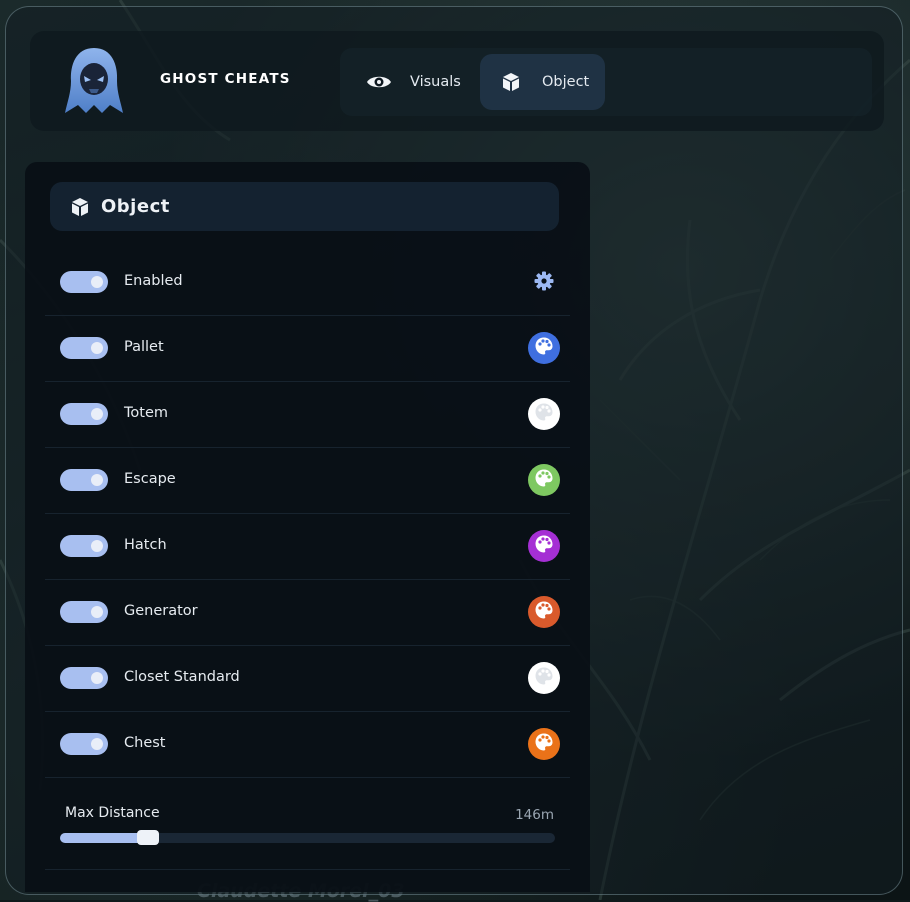 This screenshot has width=910, height=902. I want to click on escape-color-swatch, so click(544, 480).